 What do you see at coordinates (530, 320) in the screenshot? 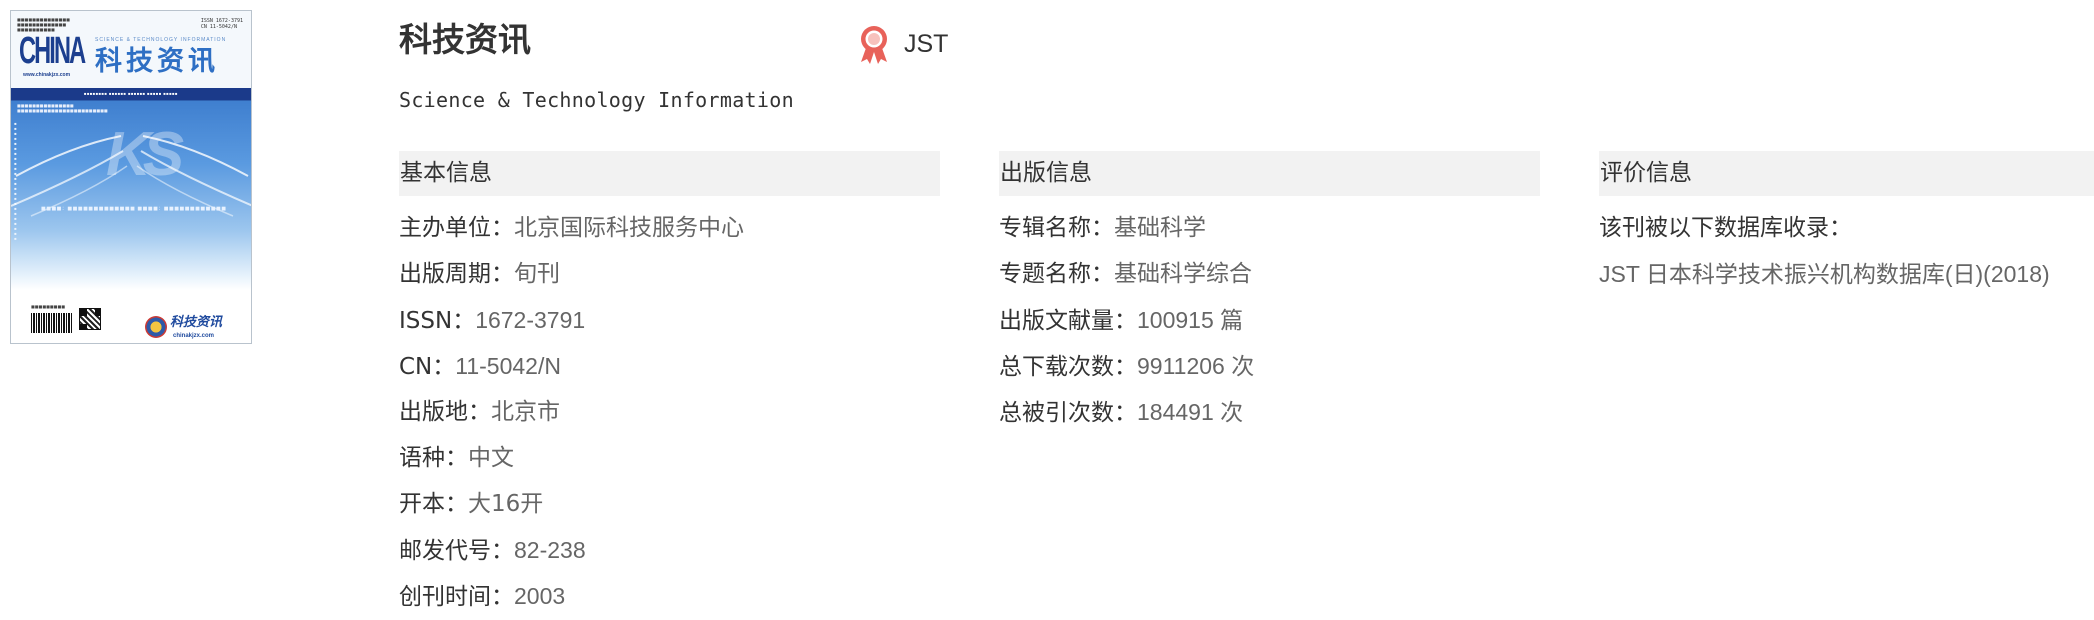
I see `row-value: 1672-3791` at bounding box center [530, 320].